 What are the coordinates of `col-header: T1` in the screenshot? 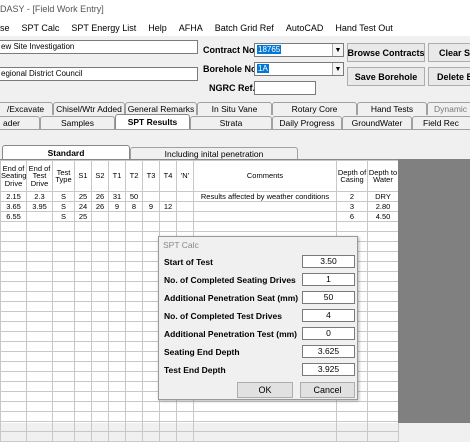 It's located at (117, 176).